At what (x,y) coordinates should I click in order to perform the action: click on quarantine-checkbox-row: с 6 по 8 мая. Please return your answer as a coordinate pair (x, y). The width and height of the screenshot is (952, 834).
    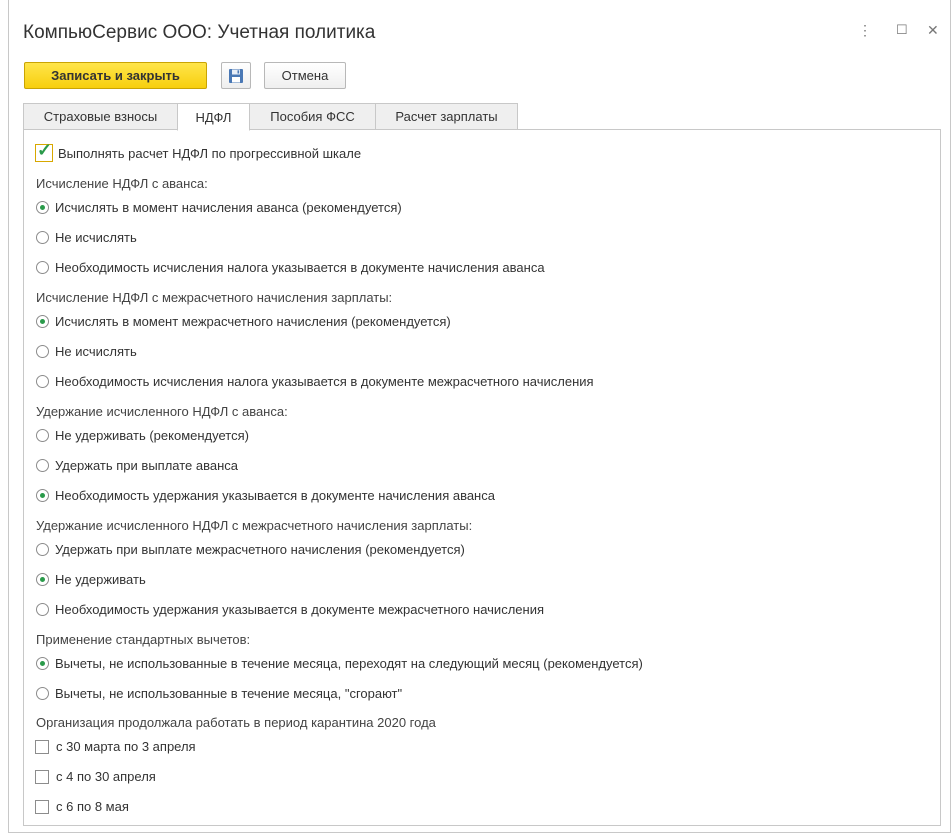
    Looking at the image, I should click on (82, 806).